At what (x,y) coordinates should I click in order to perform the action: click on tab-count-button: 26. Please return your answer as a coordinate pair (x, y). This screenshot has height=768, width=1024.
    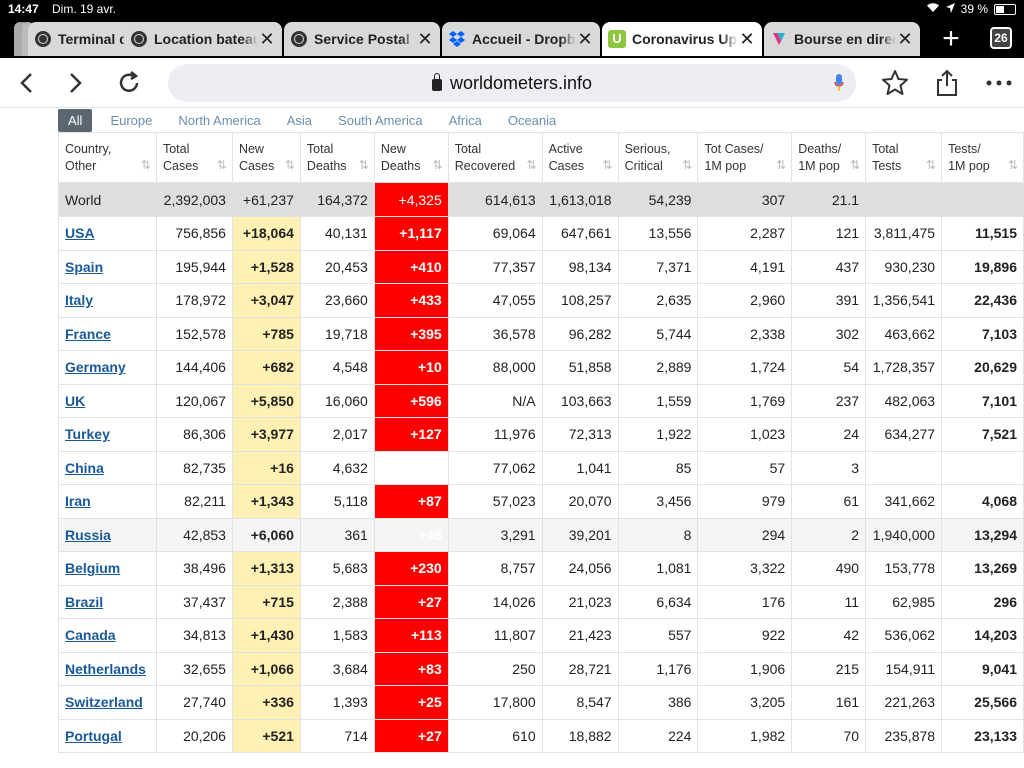
    Looking at the image, I should click on (1001, 38).